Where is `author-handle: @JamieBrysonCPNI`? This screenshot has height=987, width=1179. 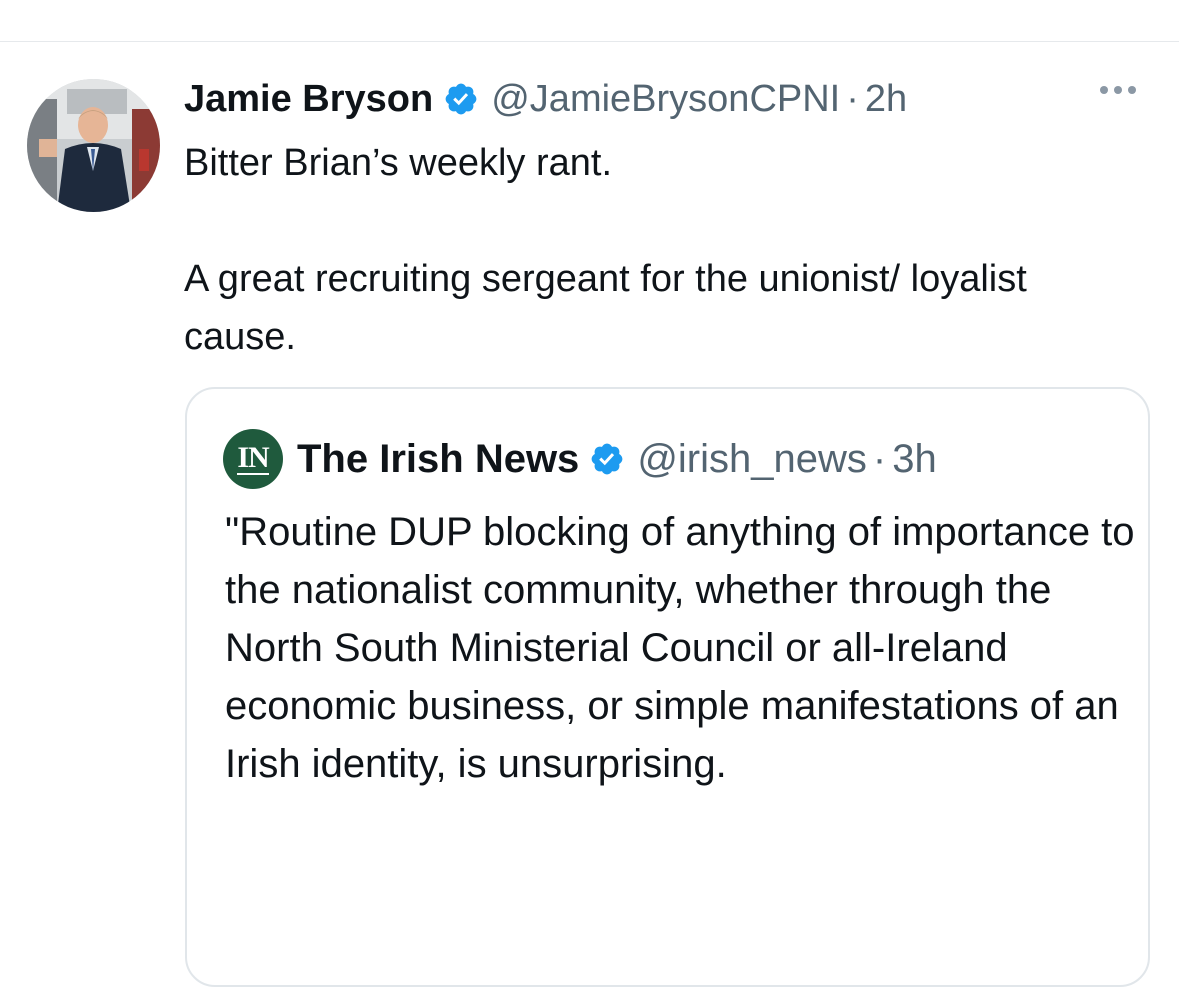 author-handle: @JamieBrysonCPNI is located at coordinates (665, 99).